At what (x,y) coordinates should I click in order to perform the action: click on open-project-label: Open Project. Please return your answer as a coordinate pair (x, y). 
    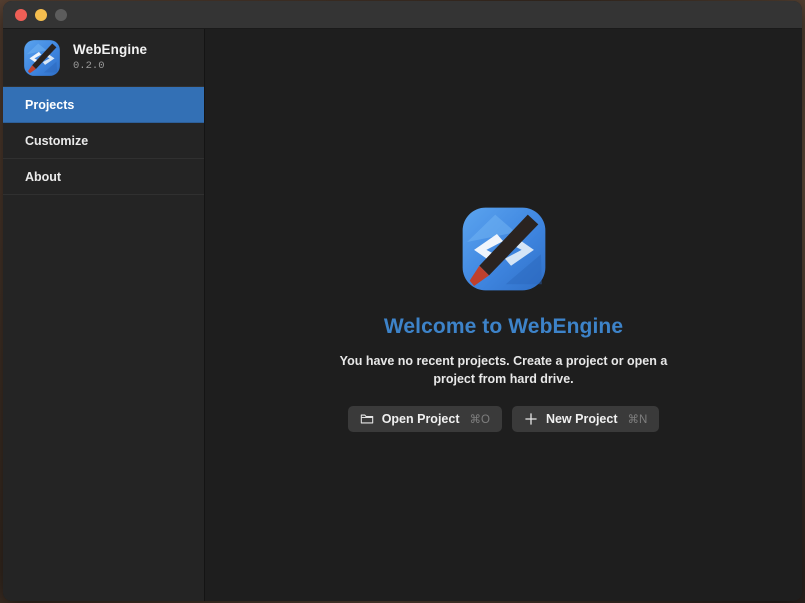
    Looking at the image, I should click on (420, 419).